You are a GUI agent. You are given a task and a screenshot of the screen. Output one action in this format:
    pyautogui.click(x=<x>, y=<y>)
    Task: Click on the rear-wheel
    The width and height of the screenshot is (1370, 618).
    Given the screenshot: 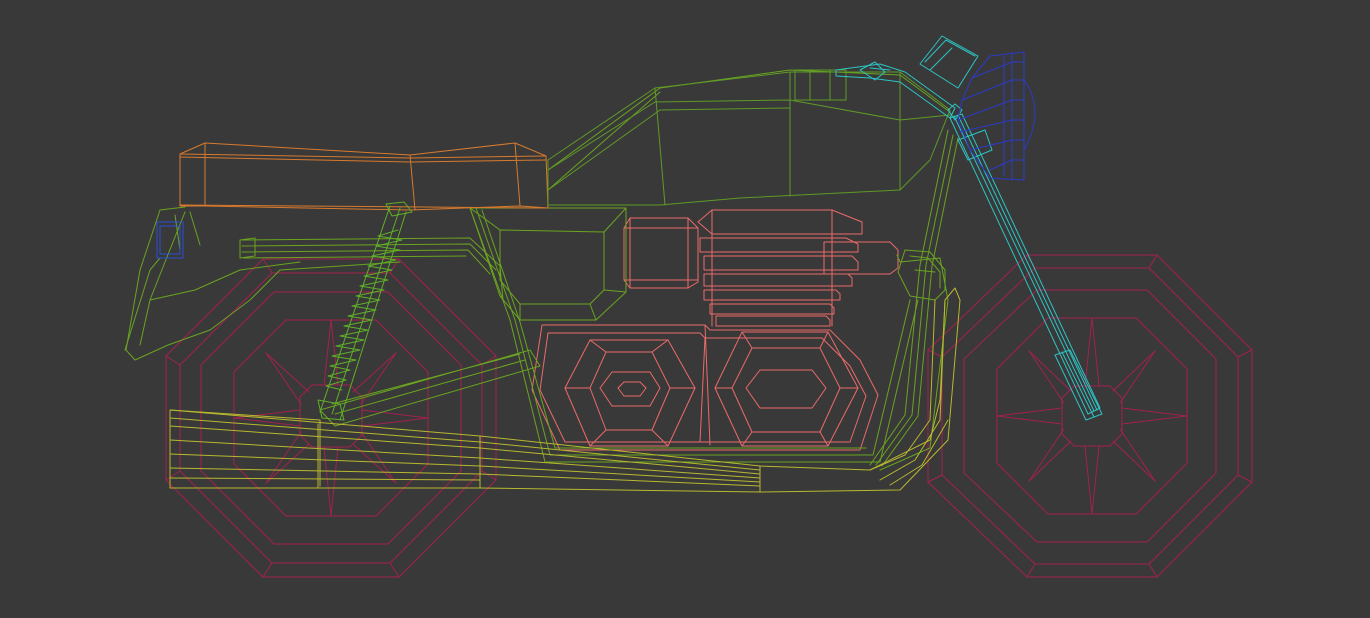 What is the action you would take?
    pyautogui.click(x=331, y=418)
    